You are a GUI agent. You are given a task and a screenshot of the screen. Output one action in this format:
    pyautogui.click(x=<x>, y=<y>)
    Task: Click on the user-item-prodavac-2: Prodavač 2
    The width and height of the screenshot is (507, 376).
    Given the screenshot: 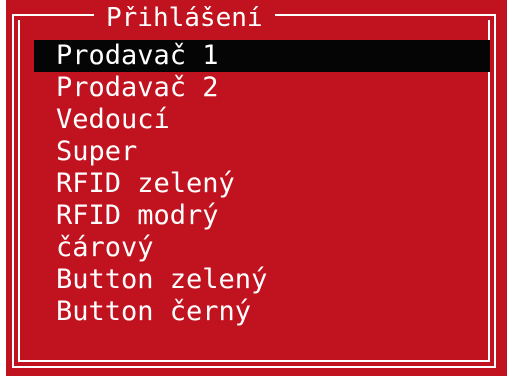 What is the action you would take?
    pyautogui.click(x=261, y=88)
    